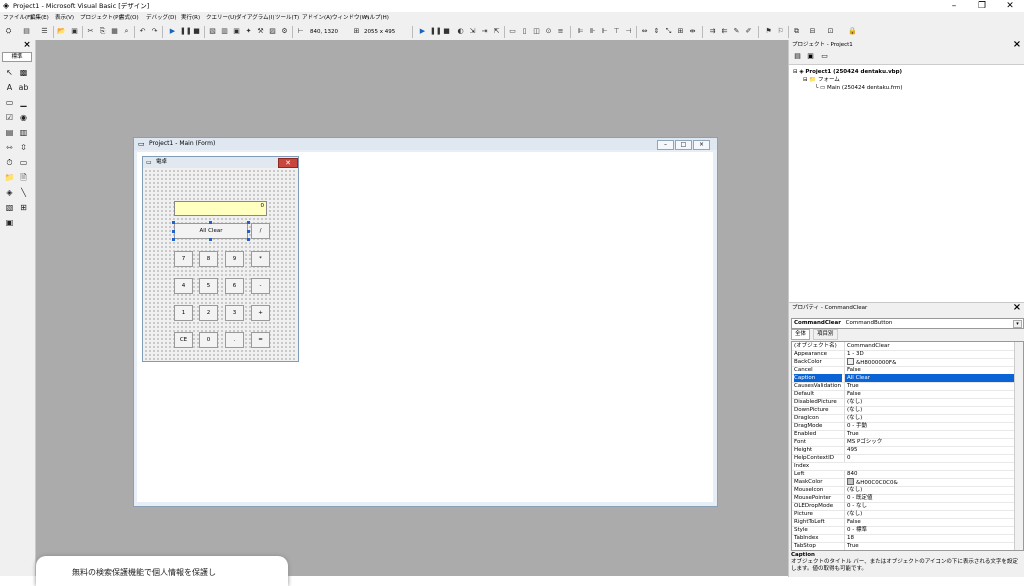  What do you see at coordinates (810, 56) in the screenshot?
I see `view-object-icon: ▣` at bounding box center [810, 56].